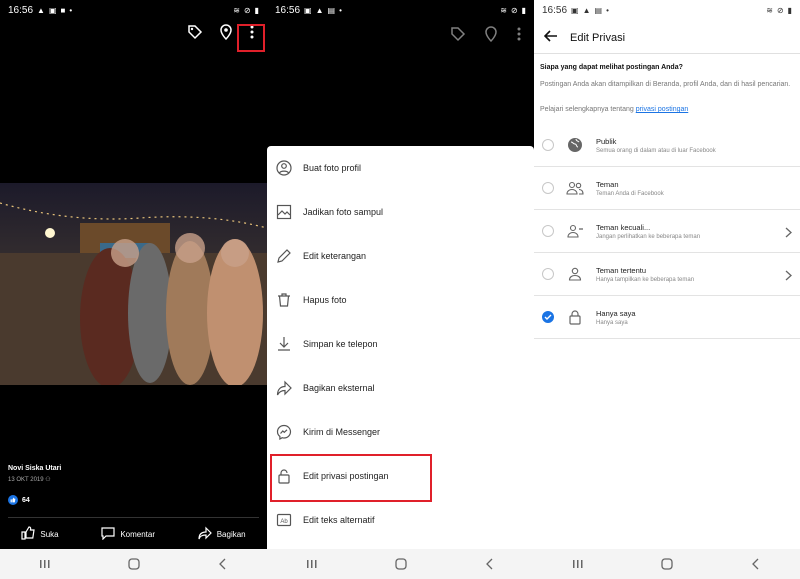 This screenshot has width=800, height=579. What do you see at coordinates (133, 517) in the screenshot?
I see `divider` at bounding box center [133, 517].